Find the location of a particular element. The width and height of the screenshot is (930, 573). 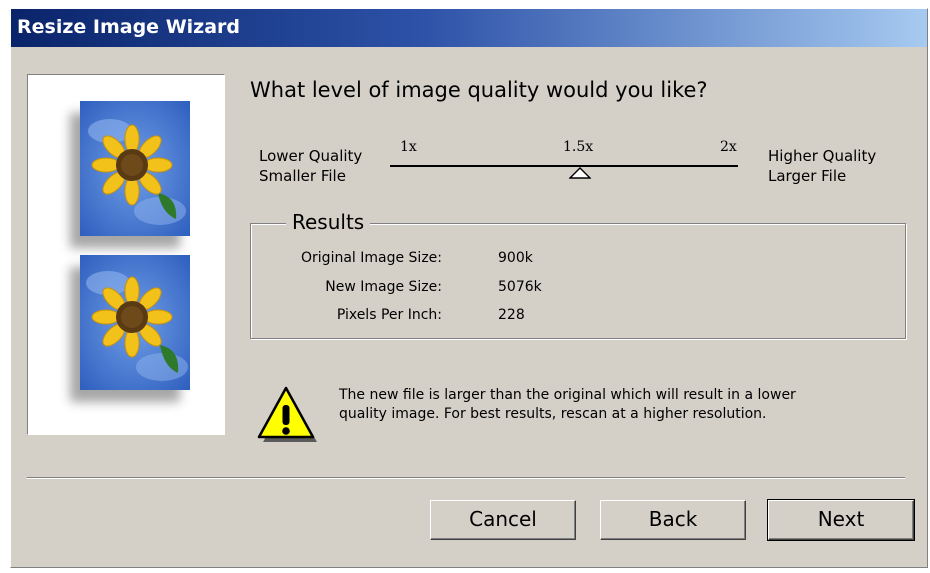

higher-quality-text: Higher Quality is located at coordinates (822, 156).